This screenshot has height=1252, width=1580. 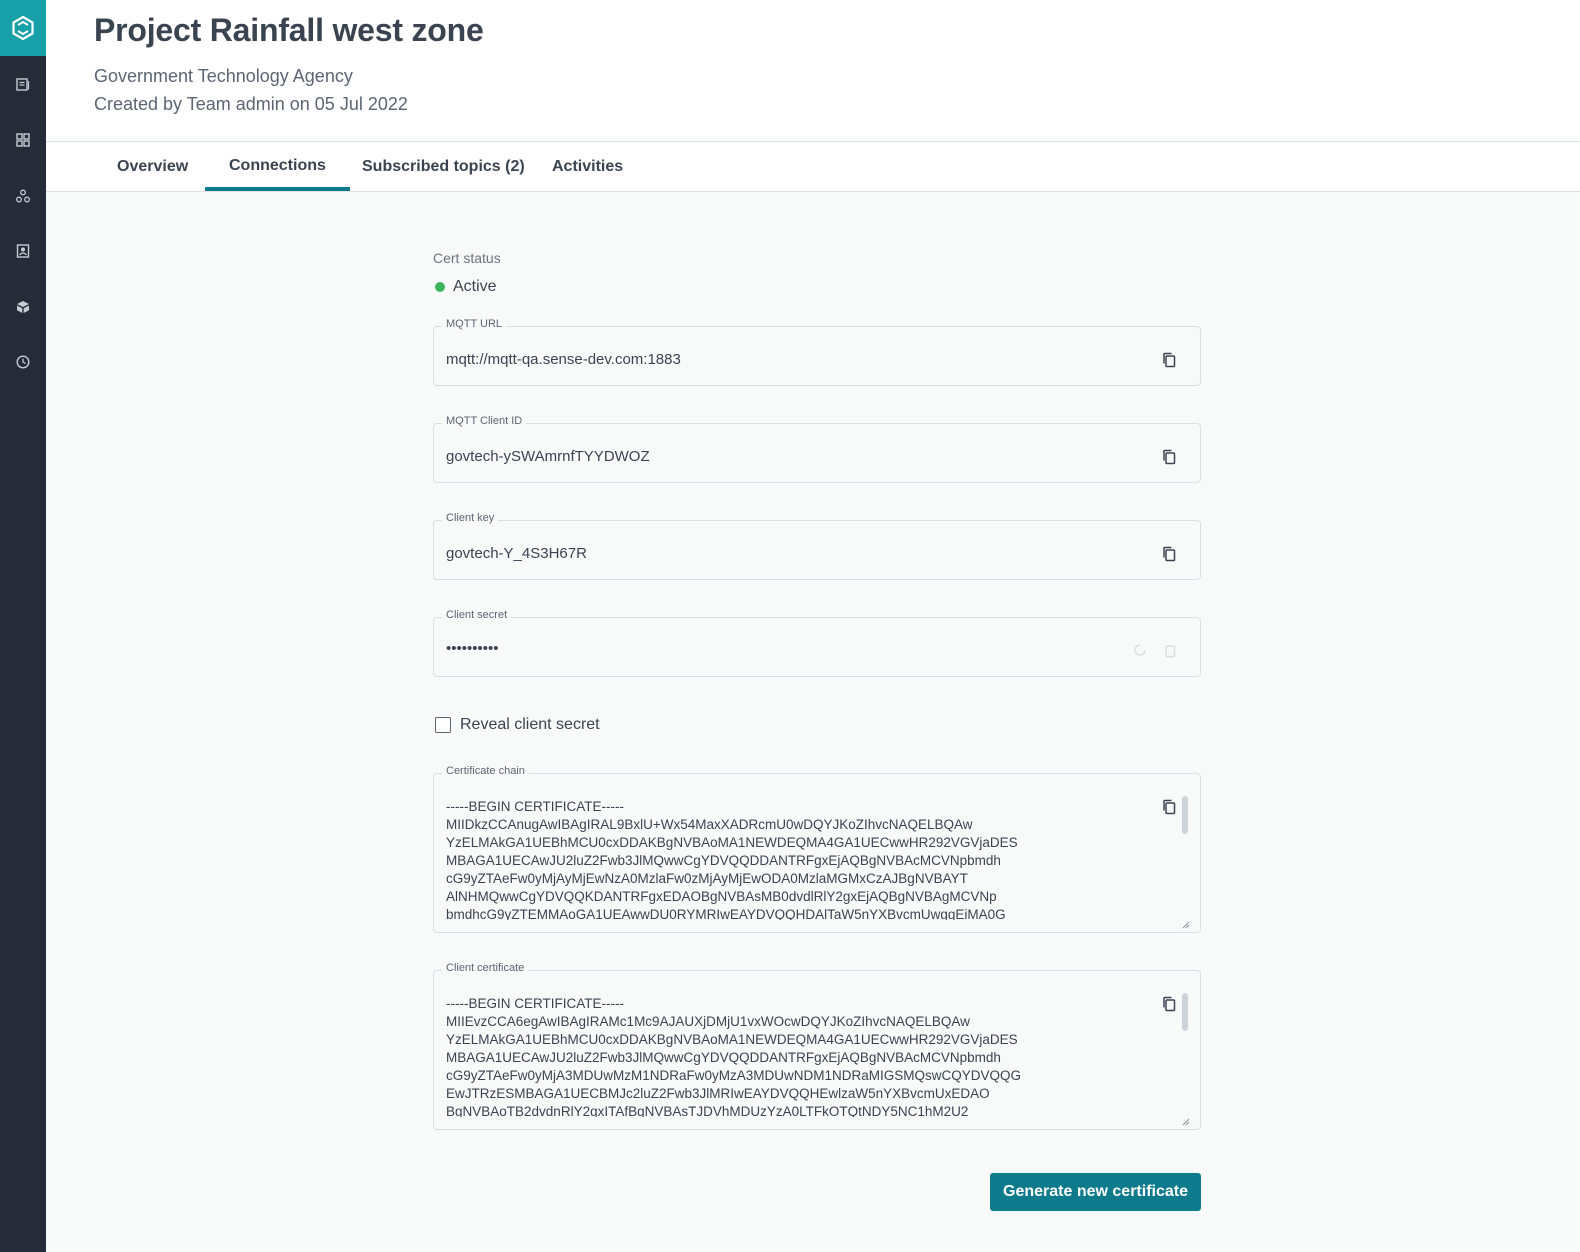 What do you see at coordinates (289, 30) in the screenshot?
I see `page-title: Project Rainfall west zone` at bounding box center [289, 30].